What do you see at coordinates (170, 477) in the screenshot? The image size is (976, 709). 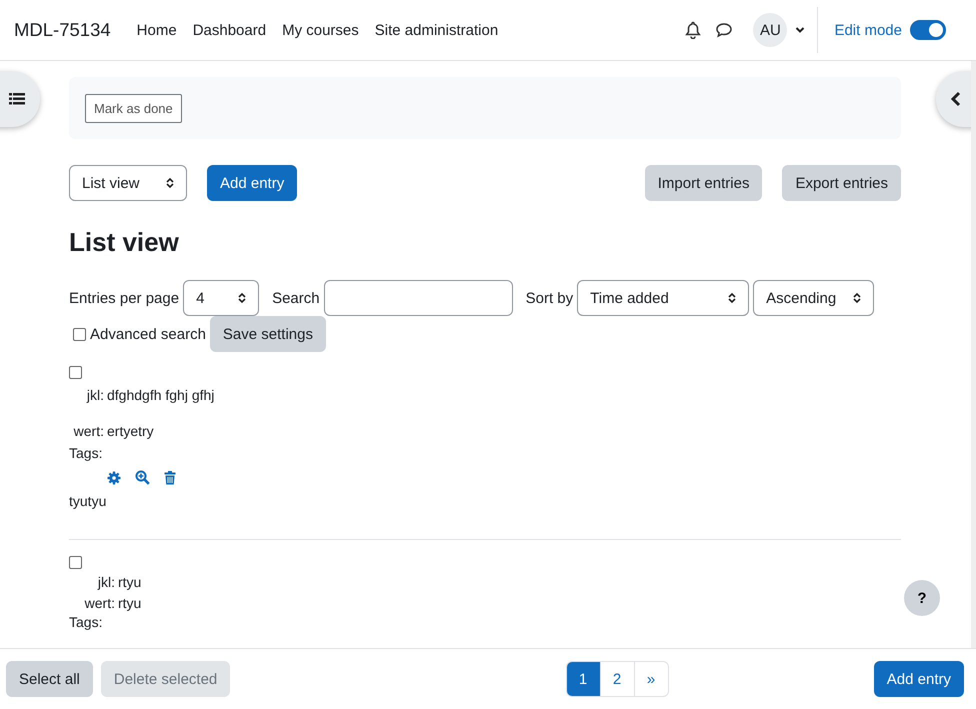 I see `trash-icon` at bounding box center [170, 477].